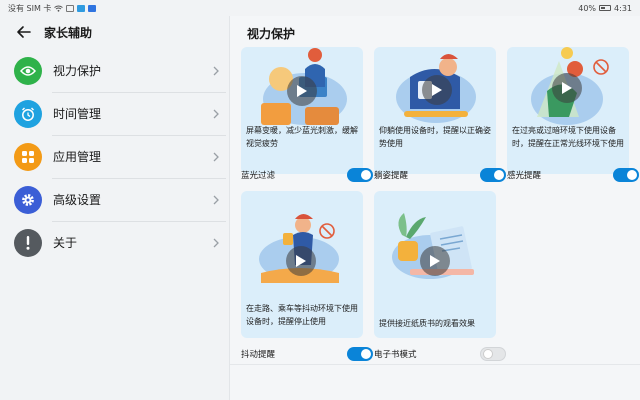  What do you see at coordinates (427, 323) in the screenshot?
I see `card-description: 提供接近纸质书的观看效果` at bounding box center [427, 323].